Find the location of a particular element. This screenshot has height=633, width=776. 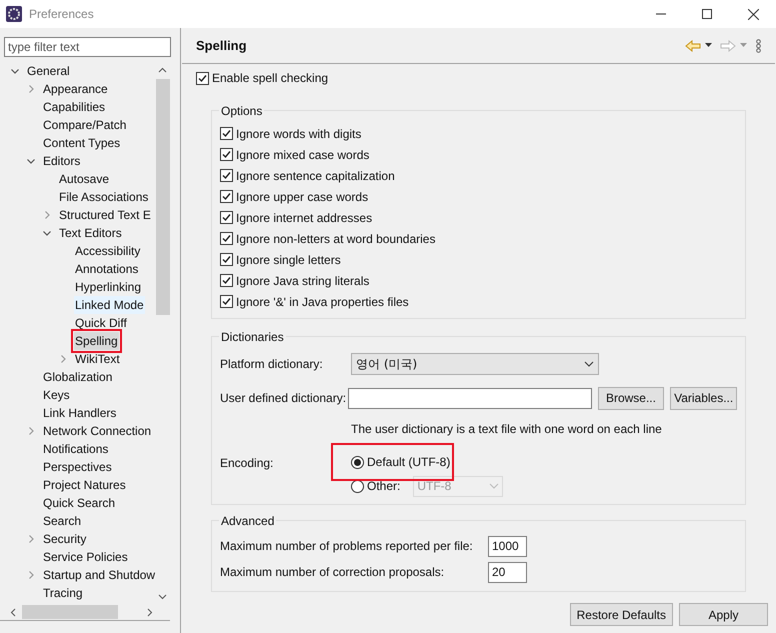

tree-item: Structured Text E is located at coordinates (105, 215).